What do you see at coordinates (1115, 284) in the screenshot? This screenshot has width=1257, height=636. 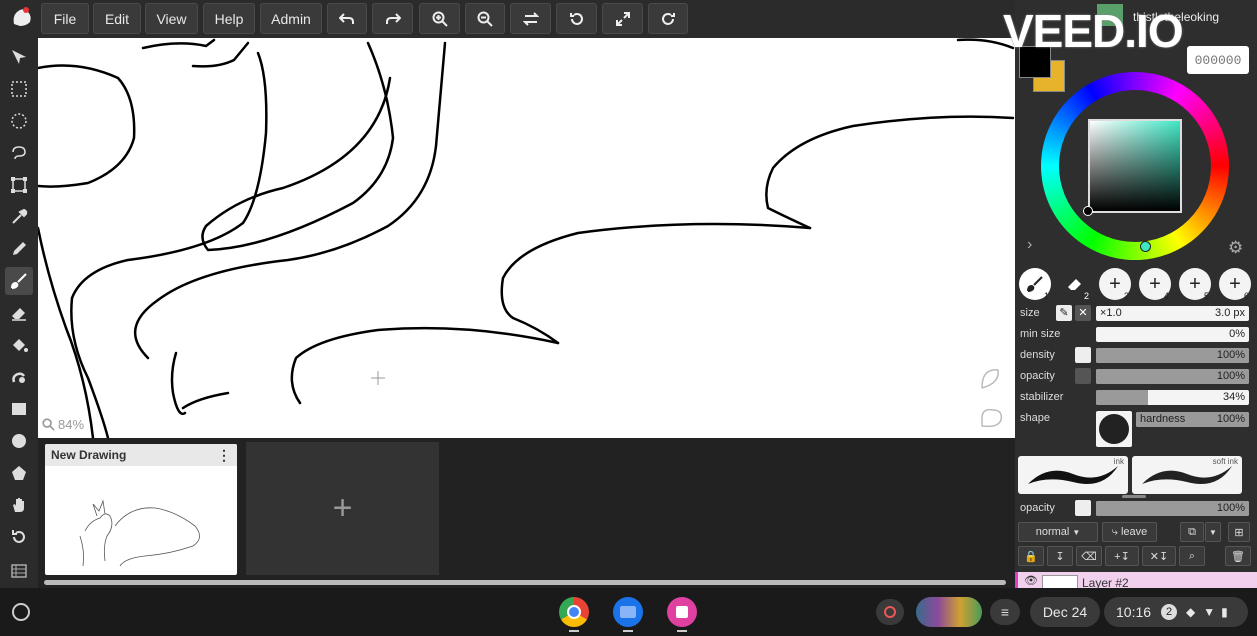 I see `brush-slot-3: +3` at bounding box center [1115, 284].